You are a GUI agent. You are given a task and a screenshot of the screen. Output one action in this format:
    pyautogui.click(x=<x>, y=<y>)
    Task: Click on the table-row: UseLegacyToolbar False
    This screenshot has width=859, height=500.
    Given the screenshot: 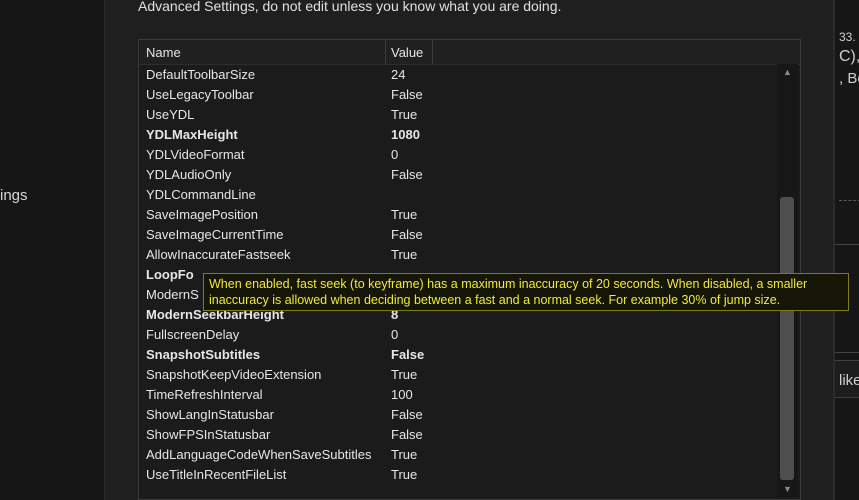 What is the action you would take?
    pyautogui.click(x=458, y=95)
    